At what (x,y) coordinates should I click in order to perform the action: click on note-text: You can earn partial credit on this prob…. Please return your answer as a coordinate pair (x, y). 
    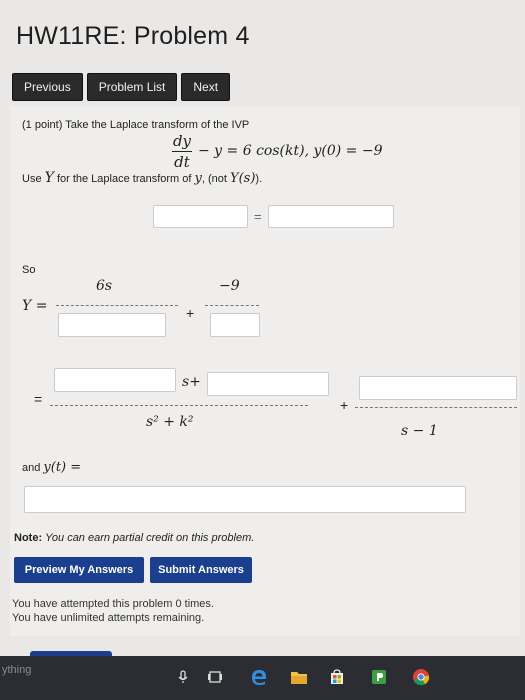
    Looking at the image, I should click on (150, 538).